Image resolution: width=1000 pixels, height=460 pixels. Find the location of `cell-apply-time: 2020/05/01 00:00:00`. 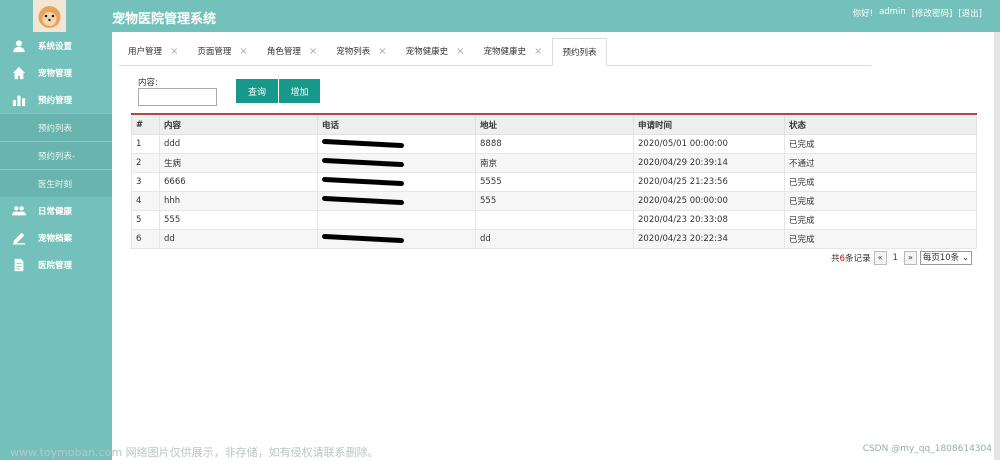

cell-apply-time: 2020/05/01 00:00:00 is located at coordinates (709, 144).